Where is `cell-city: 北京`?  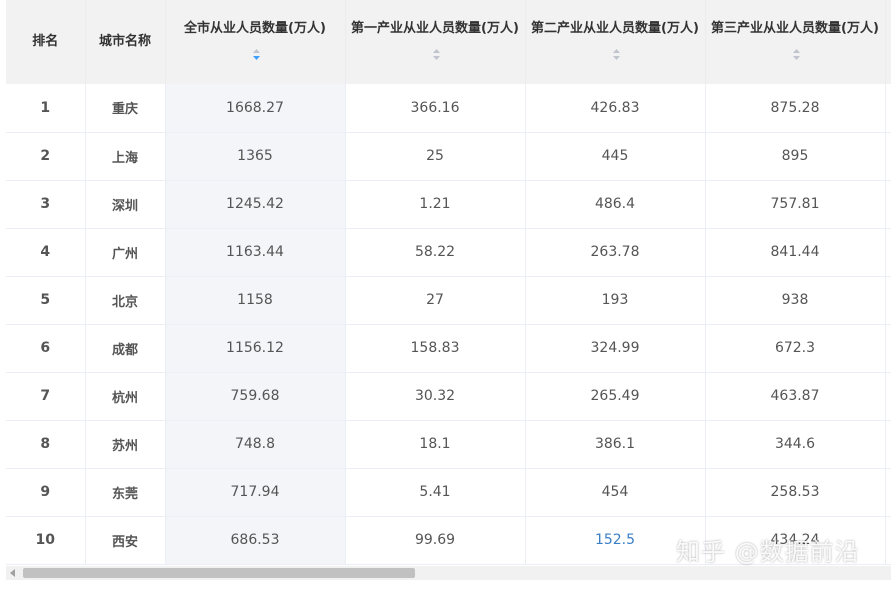 cell-city: 北京 is located at coordinates (125, 300).